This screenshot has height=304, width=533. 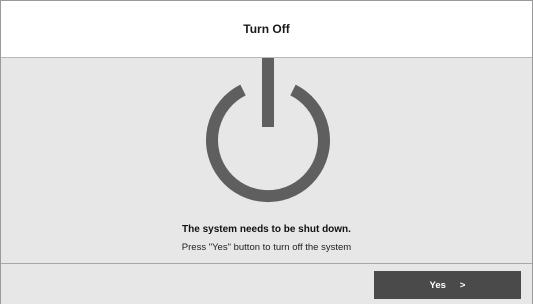 I want to click on power-icon, so click(x=268, y=130).